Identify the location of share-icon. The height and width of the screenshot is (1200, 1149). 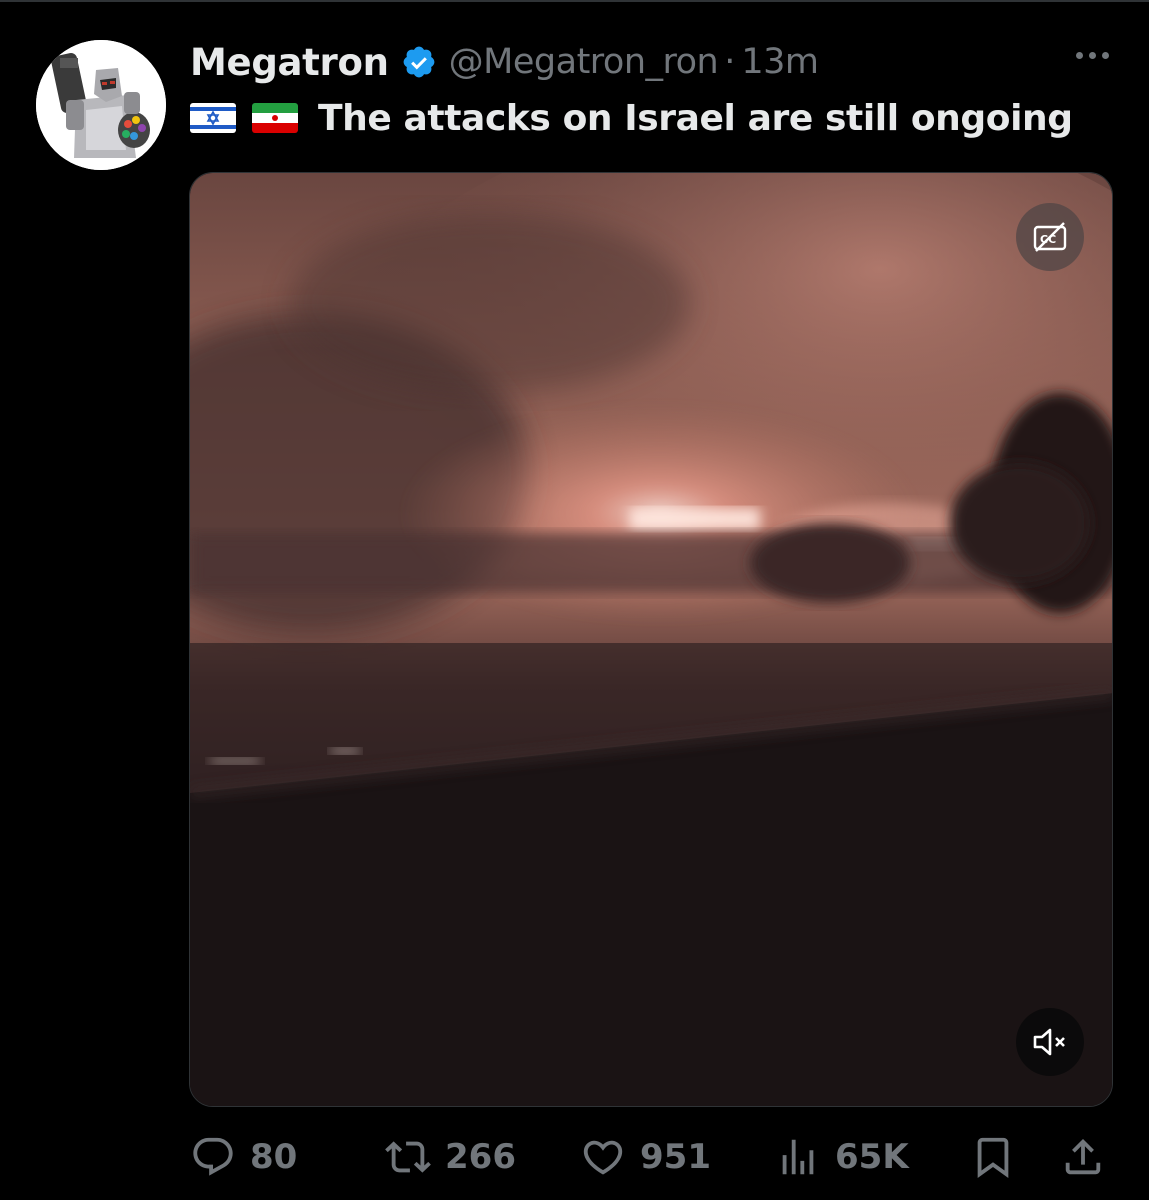
(1083, 1156).